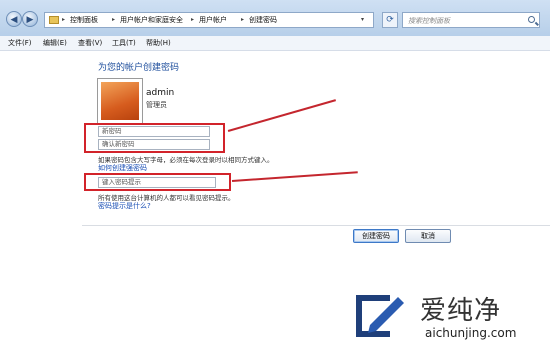 Image resolution: width=550 pixels, height=350 pixels. I want to click on create-password-button: 创建密码, so click(376, 236).